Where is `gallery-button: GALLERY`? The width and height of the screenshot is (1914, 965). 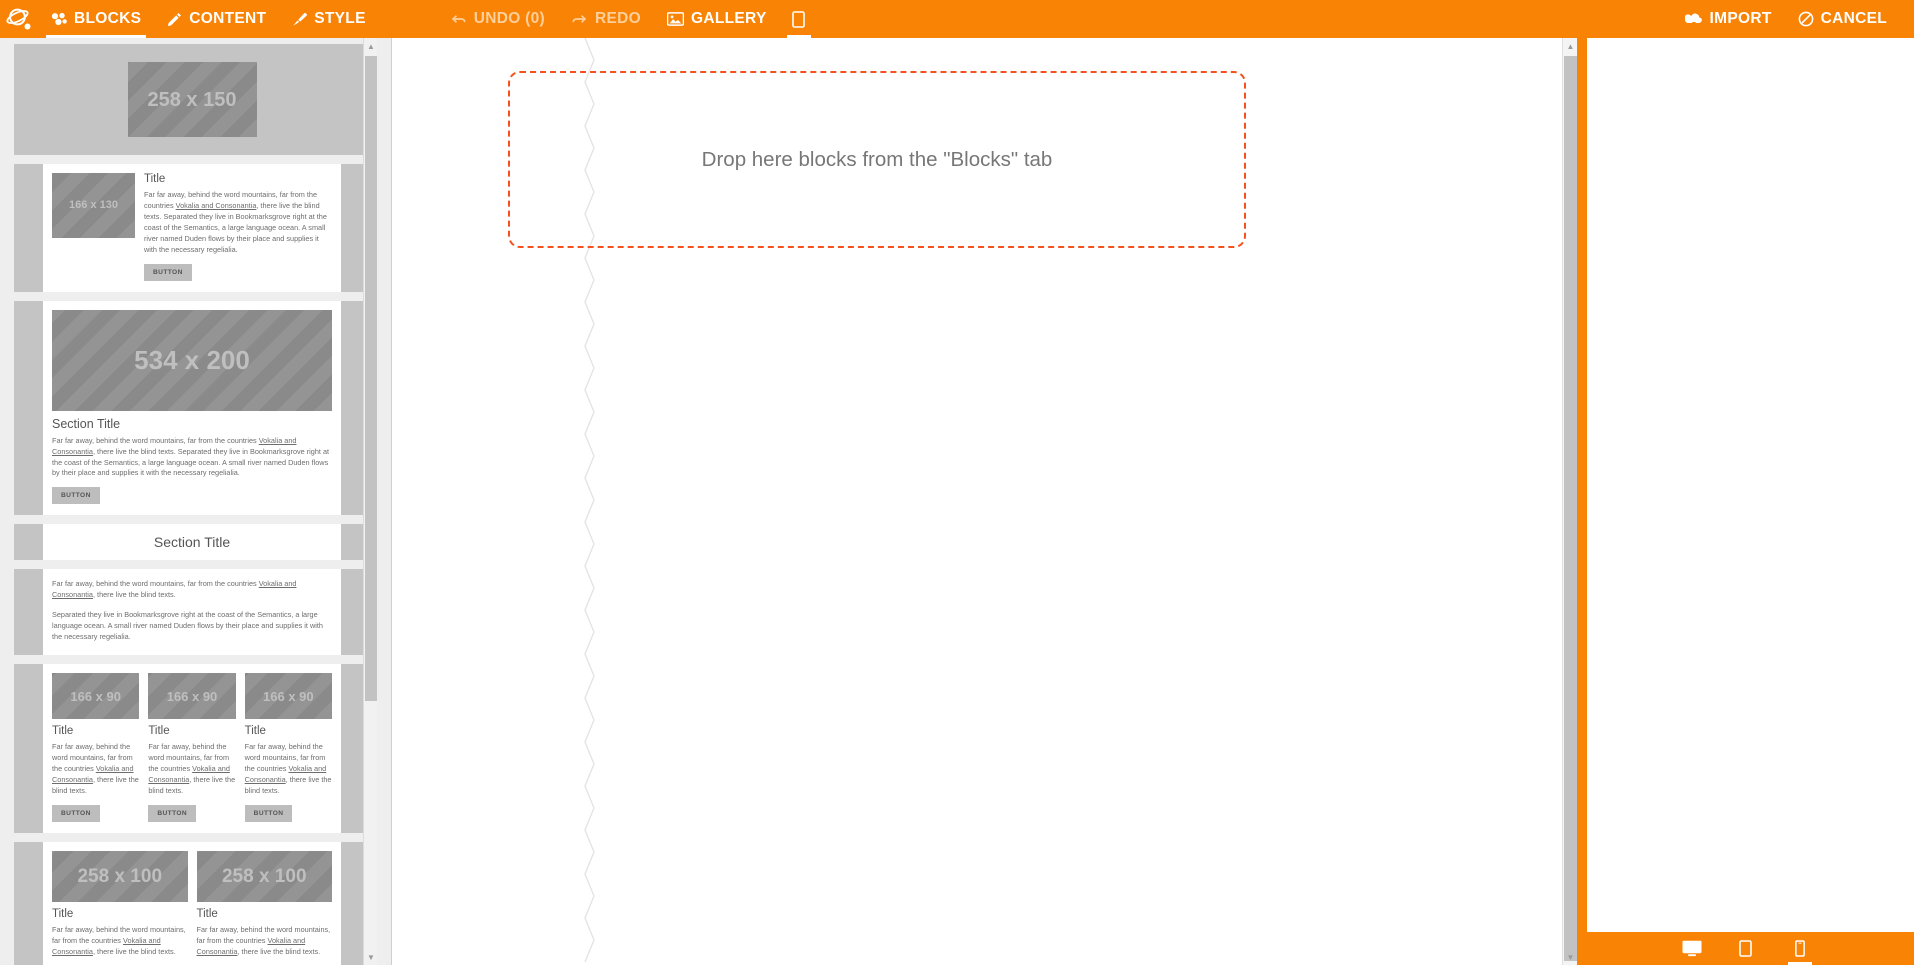 gallery-button: GALLERY is located at coordinates (717, 19).